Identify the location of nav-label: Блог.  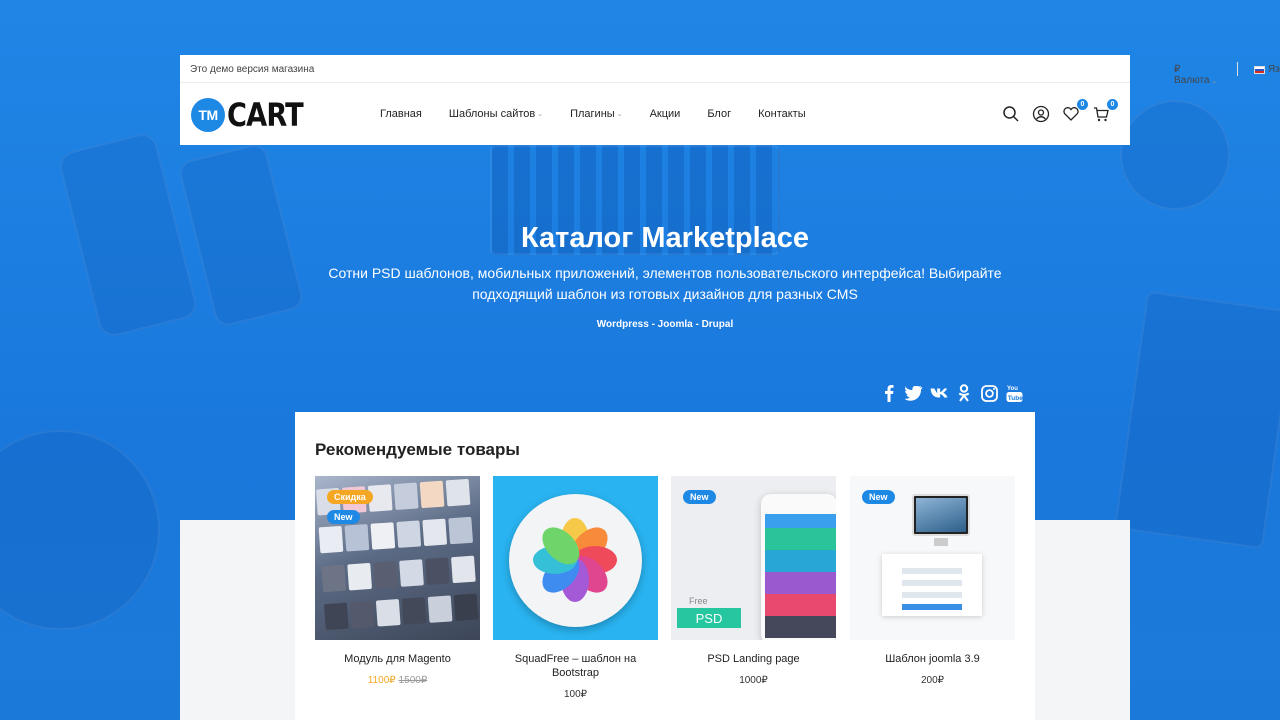
(719, 114).